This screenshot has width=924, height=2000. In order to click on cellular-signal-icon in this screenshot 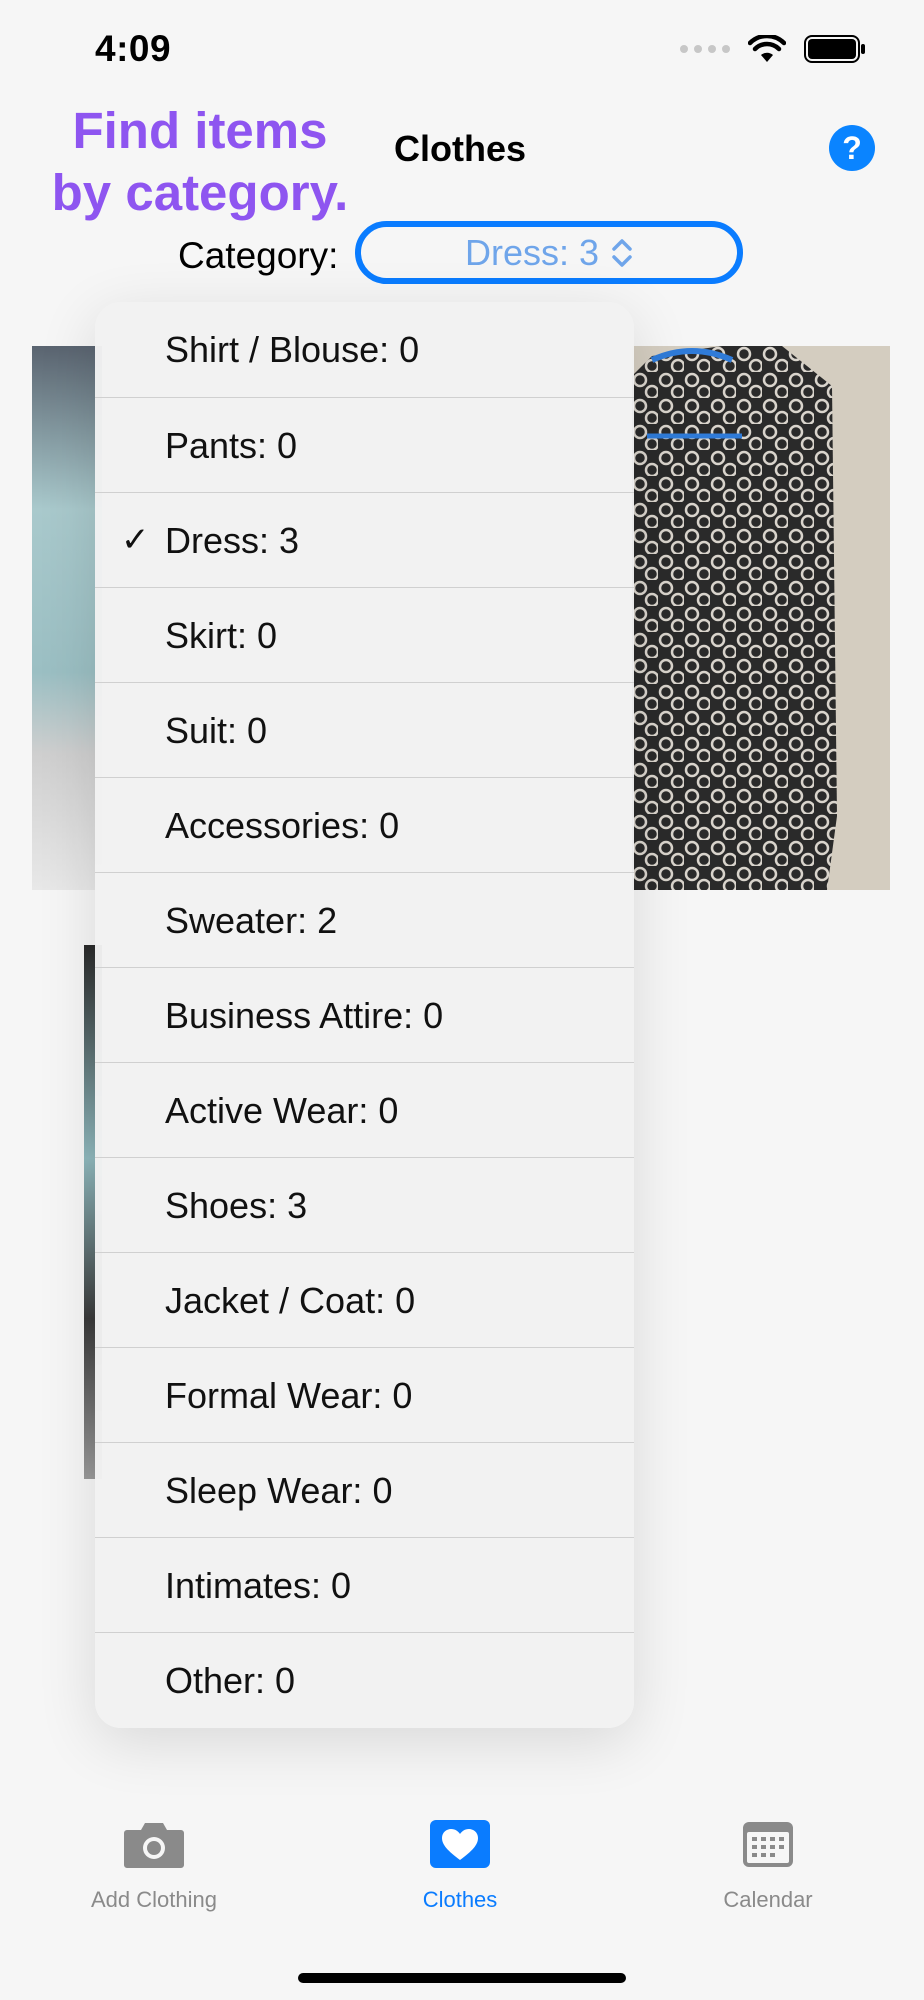, I will do `click(705, 49)`.